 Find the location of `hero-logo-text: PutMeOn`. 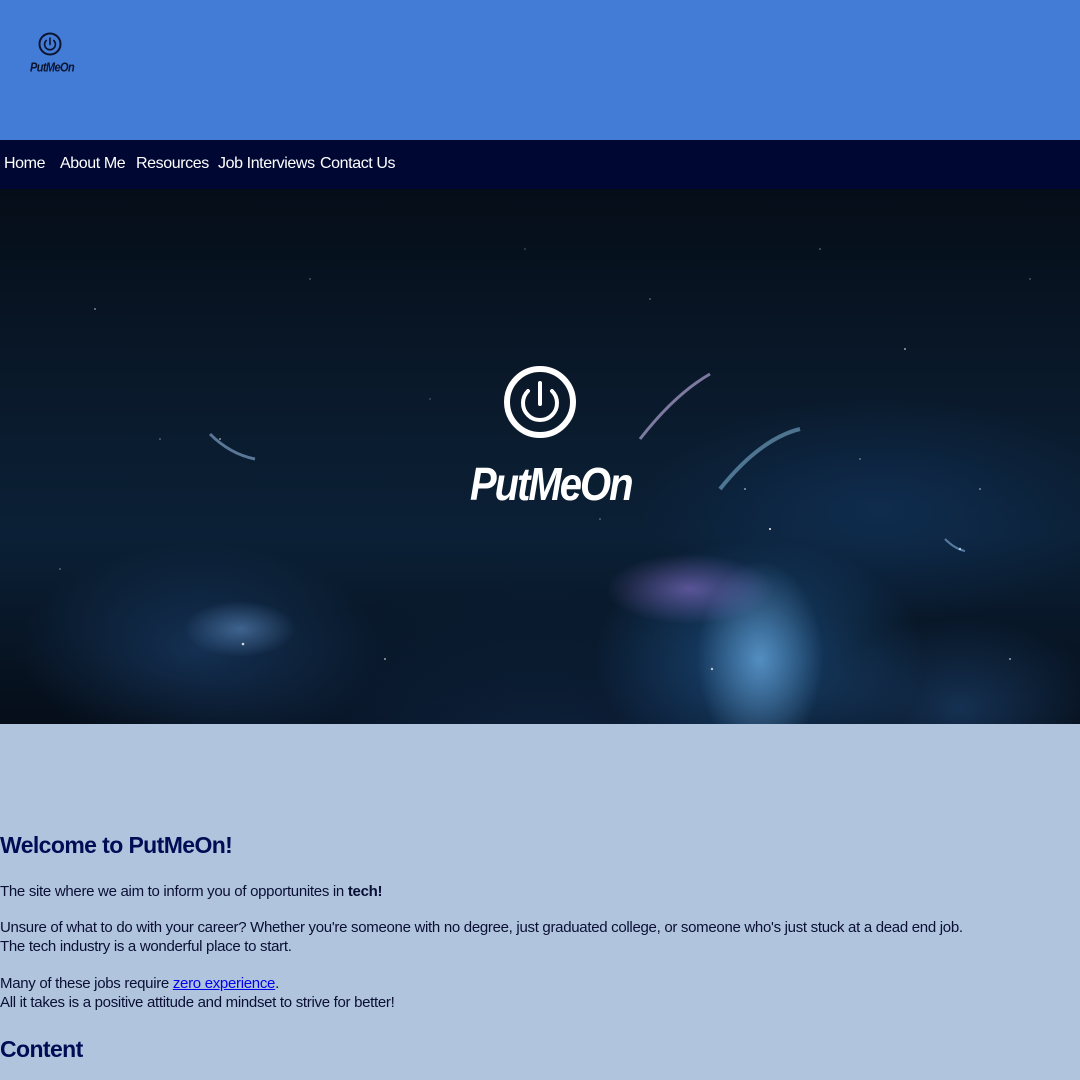

hero-logo-text: PutMeOn is located at coordinates (552, 485).